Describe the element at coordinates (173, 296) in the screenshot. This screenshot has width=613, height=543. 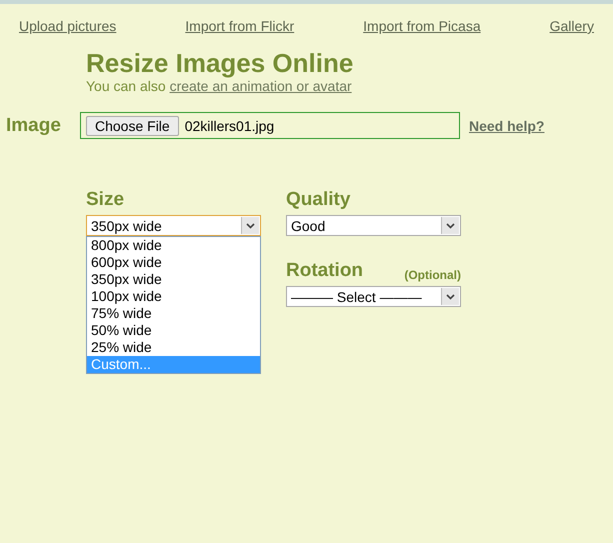
I see `size-option: 100px wide` at that location.